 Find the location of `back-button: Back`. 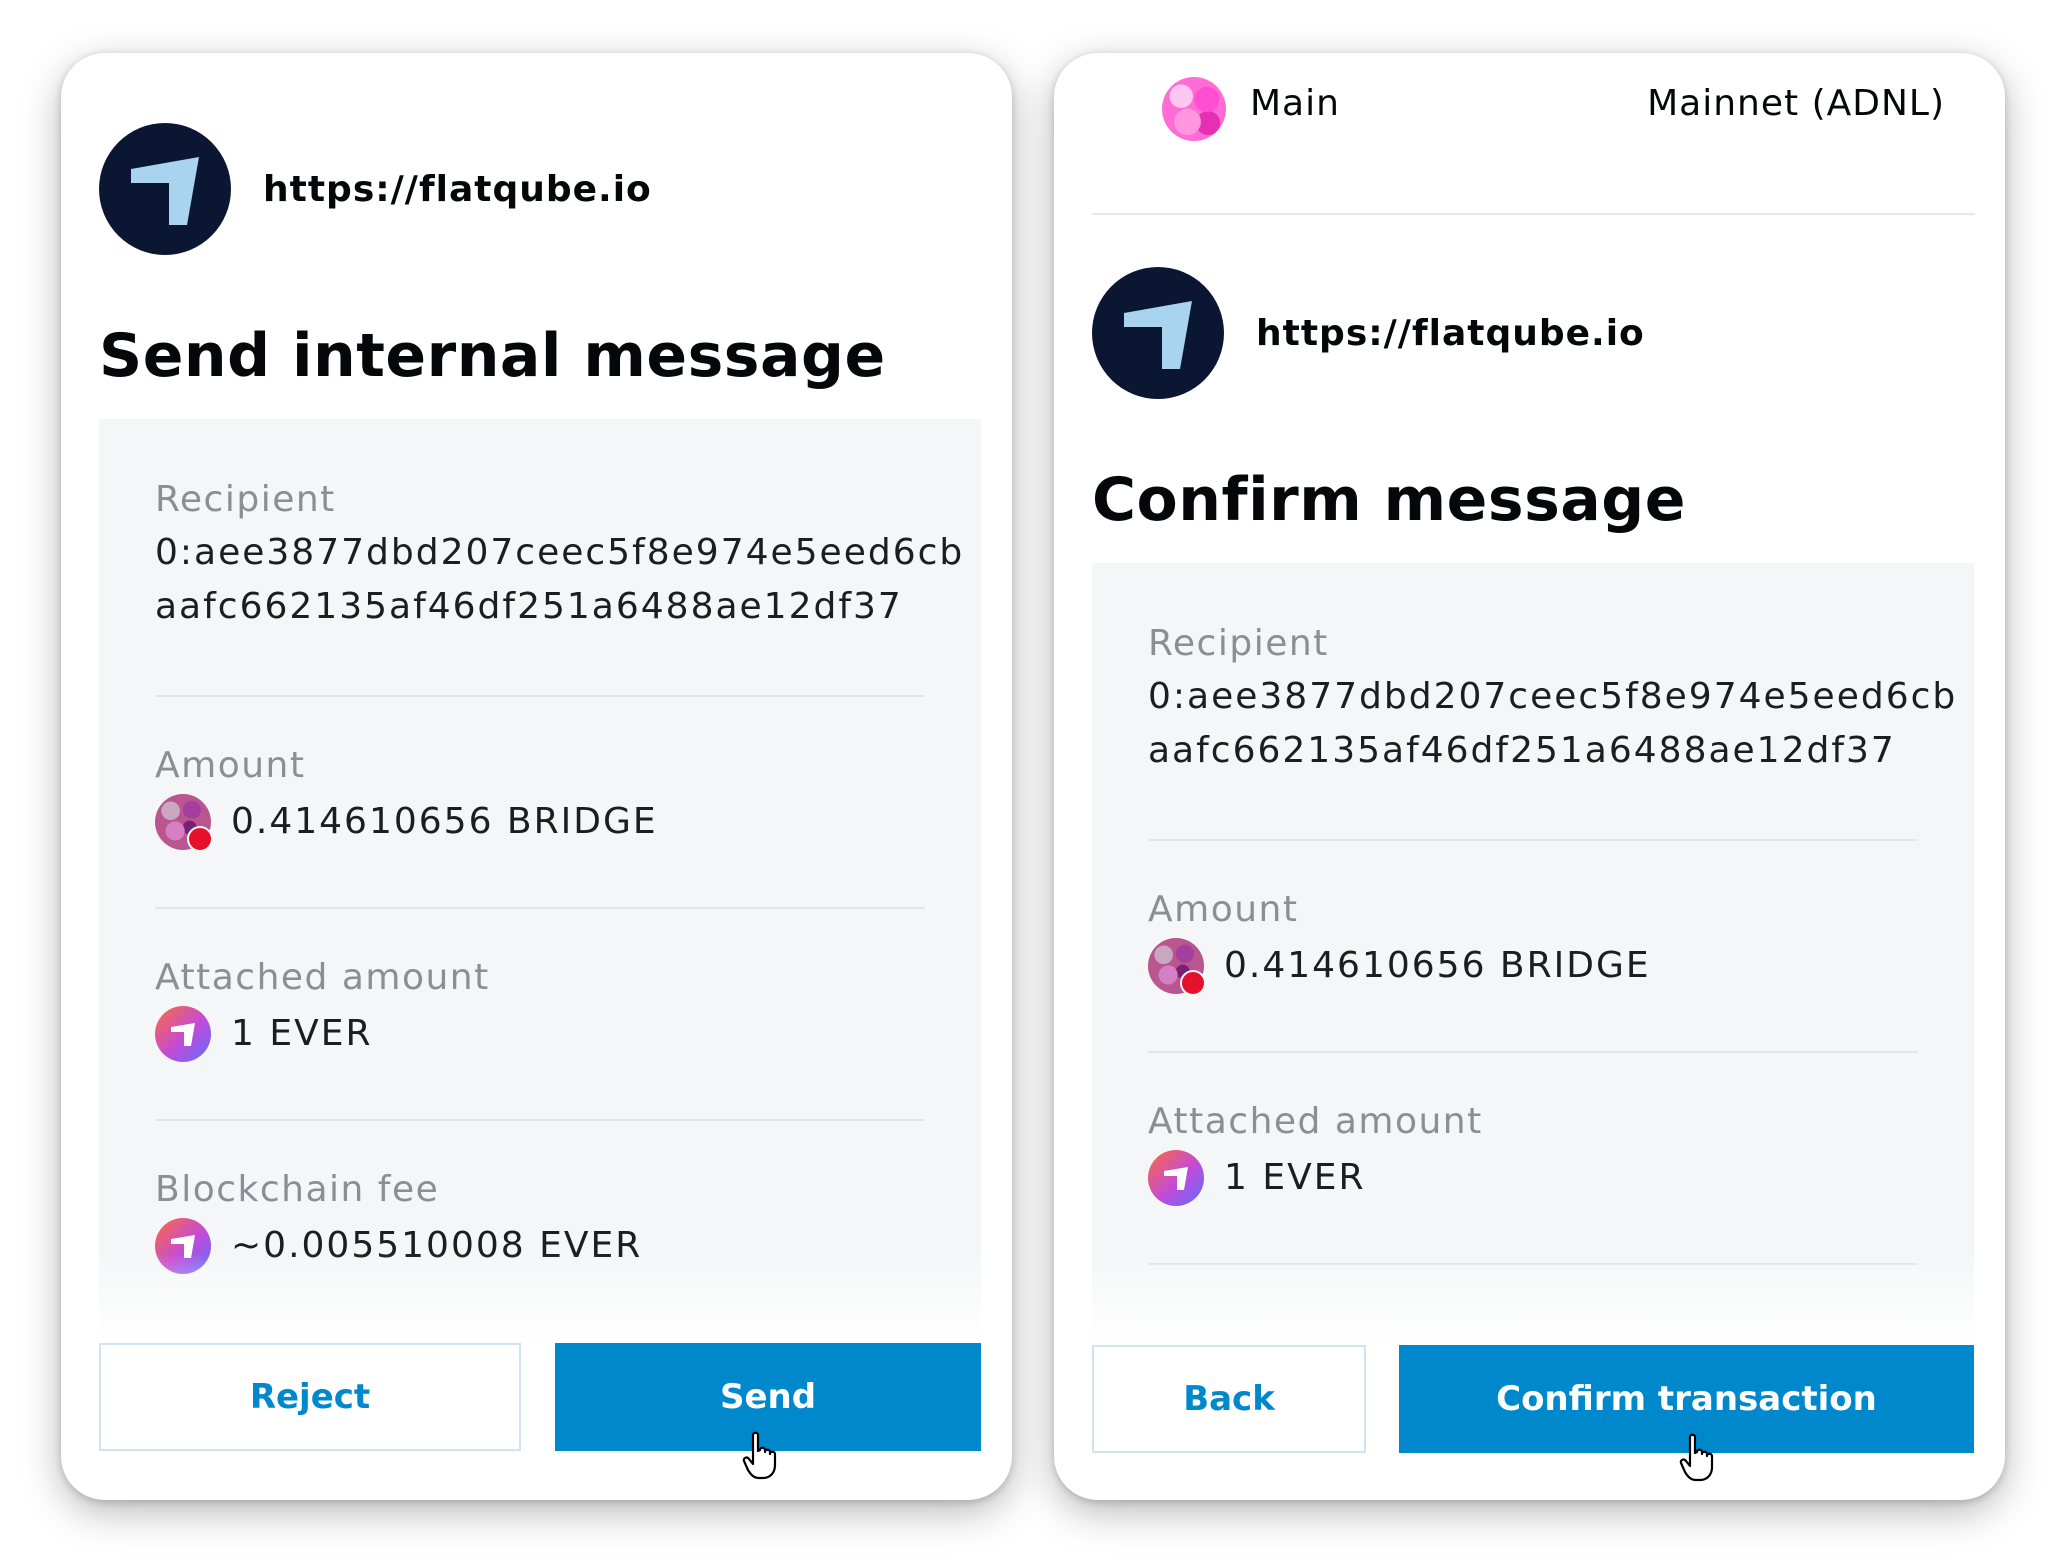

back-button: Back is located at coordinates (1229, 1399).